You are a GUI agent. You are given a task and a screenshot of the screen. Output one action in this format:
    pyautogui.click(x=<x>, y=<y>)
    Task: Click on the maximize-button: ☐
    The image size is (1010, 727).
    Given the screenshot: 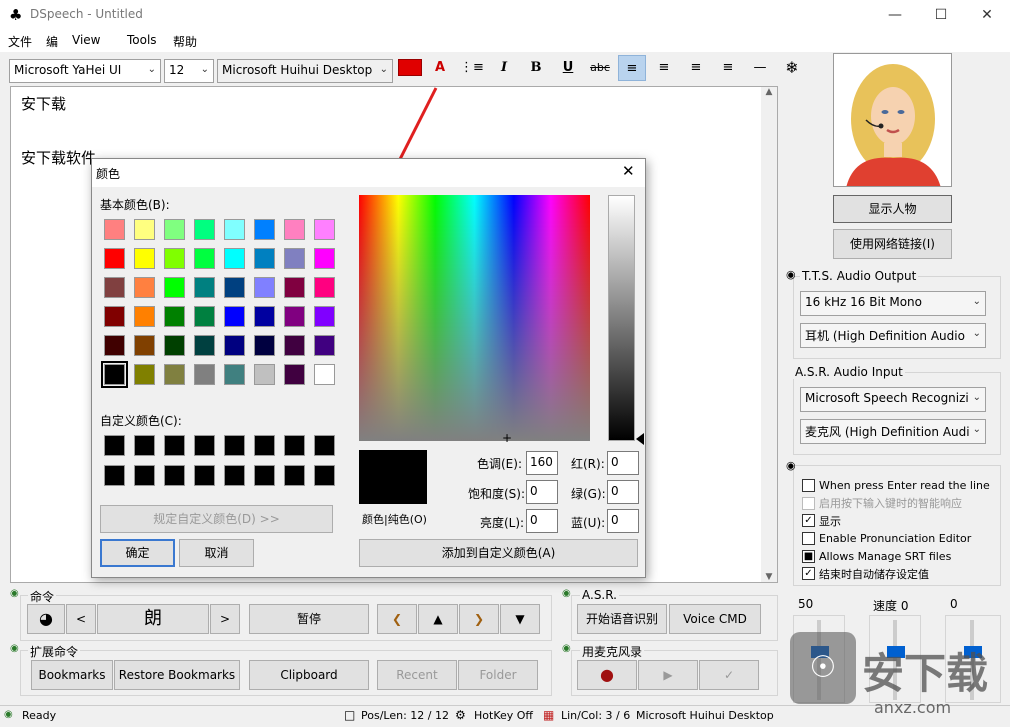 What is the action you would take?
    pyautogui.click(x=941, y=15)
    